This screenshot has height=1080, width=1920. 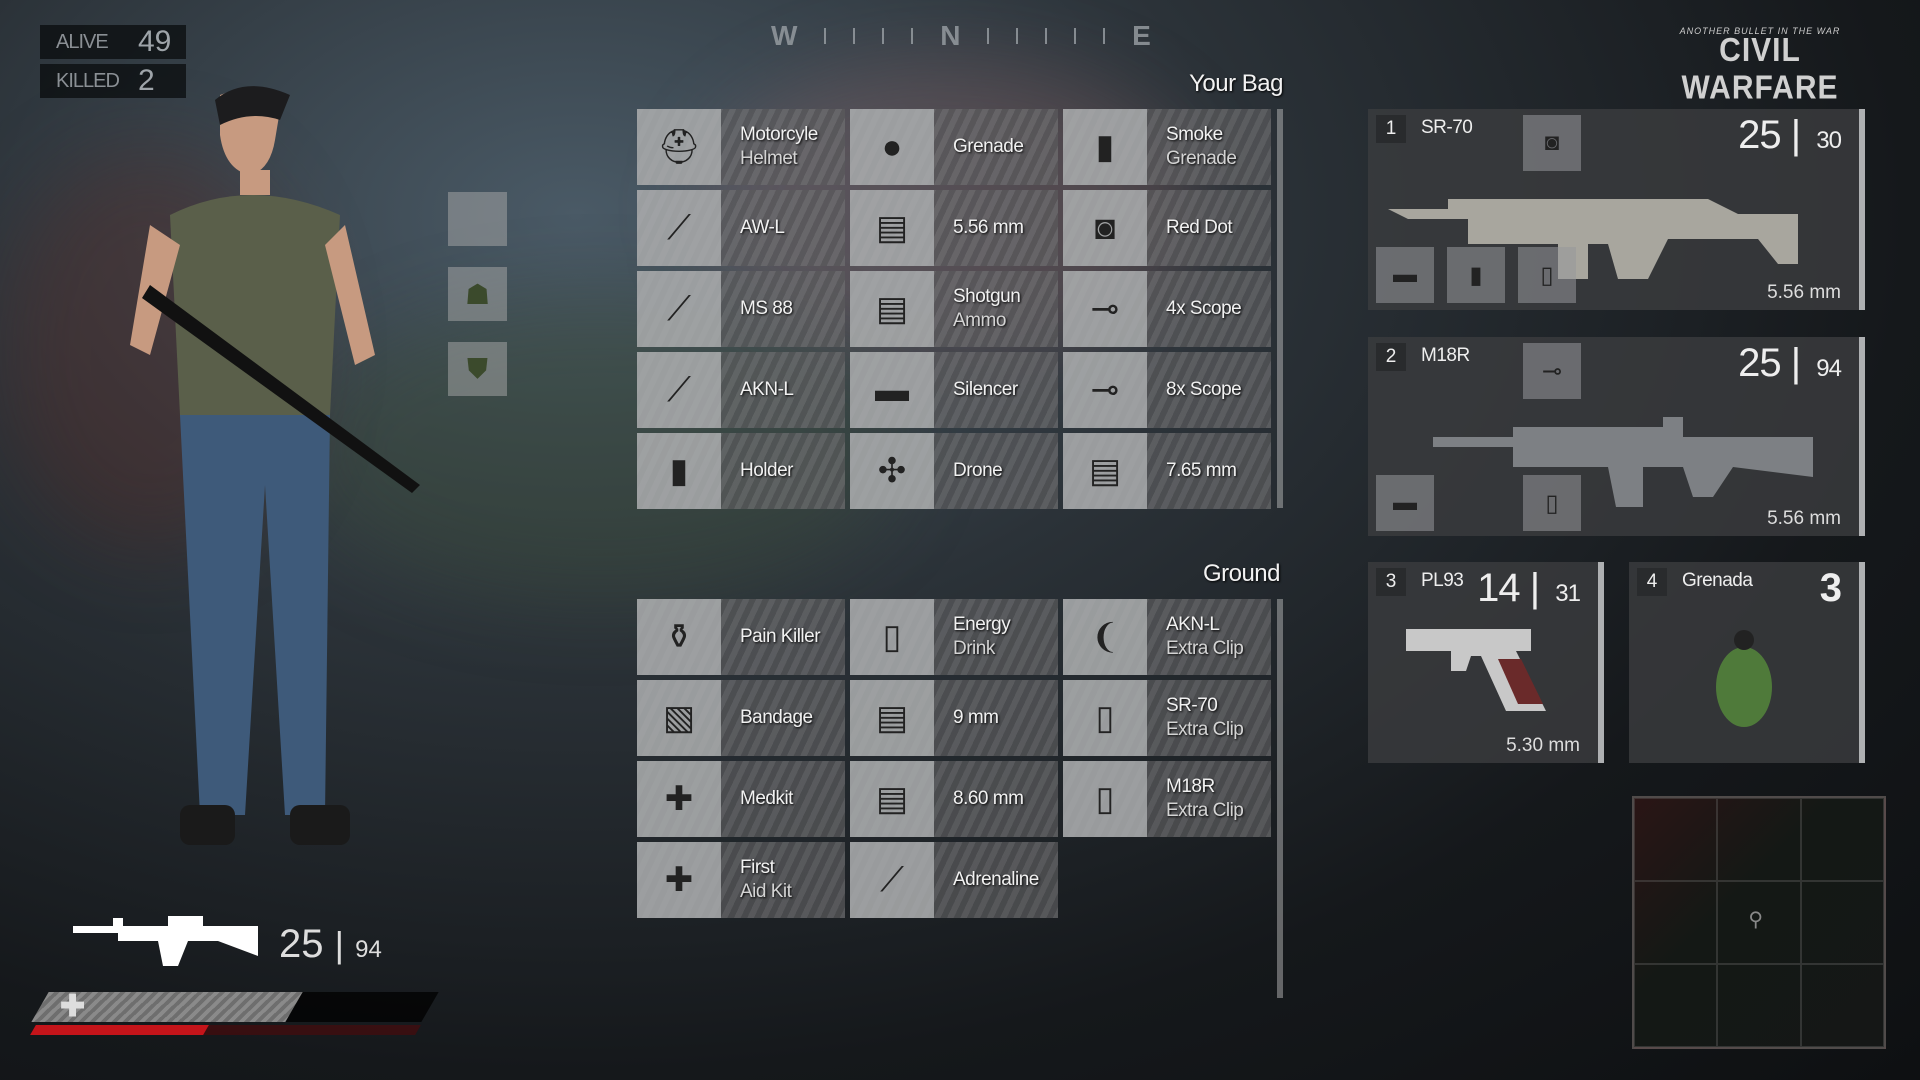 What do you see at coordinates (1616, 209) in the screenshot?
I see `weapon-slot-1: 1 SR-70 25 | 30 ◙ ▬ ▮ ▯ 5.56 mm` at bounding box center [1616, 209].